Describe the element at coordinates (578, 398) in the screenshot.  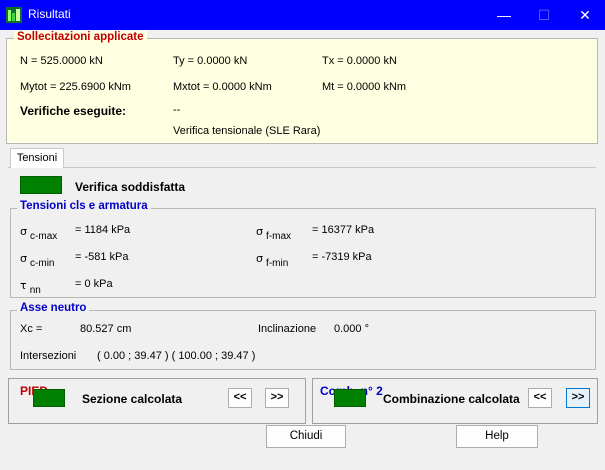
I see `combinazione-next-button: >>` at that location.